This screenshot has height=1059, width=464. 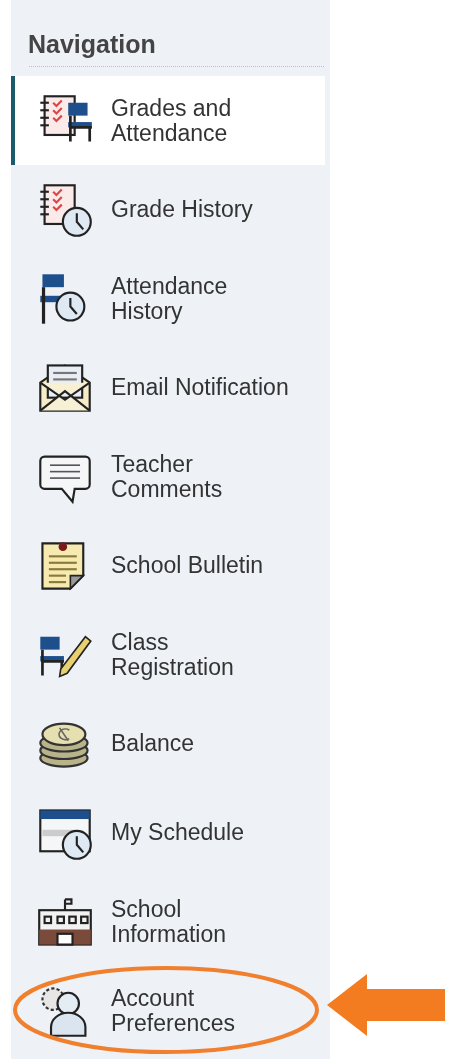 I want to click on nav-label: Grades and Attendance, so click(x=172, y=120).